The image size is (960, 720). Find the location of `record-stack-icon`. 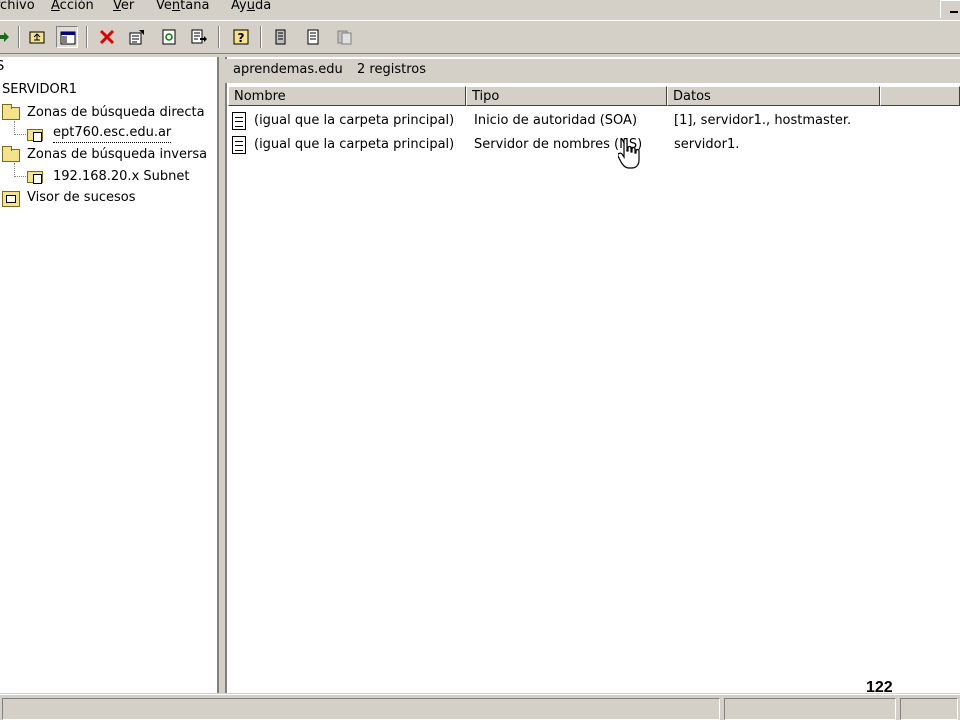

record-stack-icon is located at coordinates (344, 37).